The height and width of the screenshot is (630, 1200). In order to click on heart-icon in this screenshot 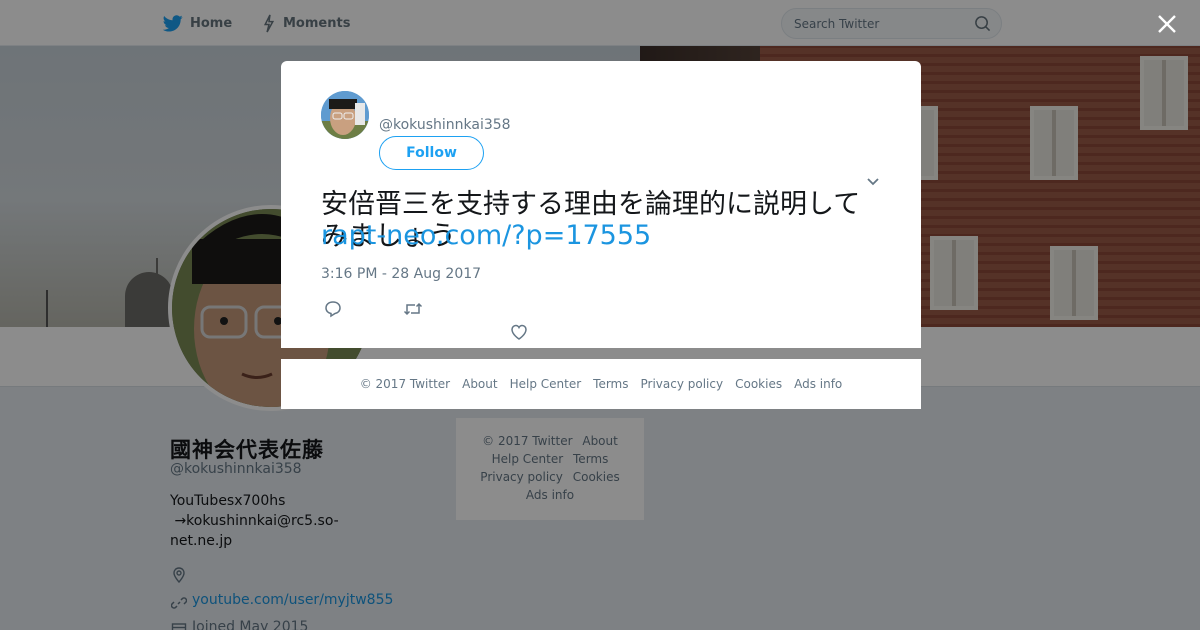, I will do `click(519, 332)`.